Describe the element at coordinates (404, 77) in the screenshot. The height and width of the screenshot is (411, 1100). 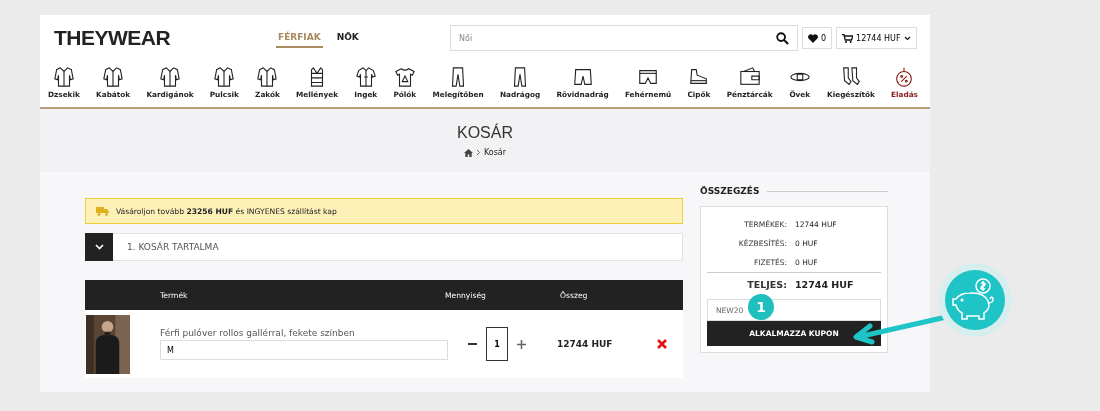
I see `tshirt-icon` at that location.